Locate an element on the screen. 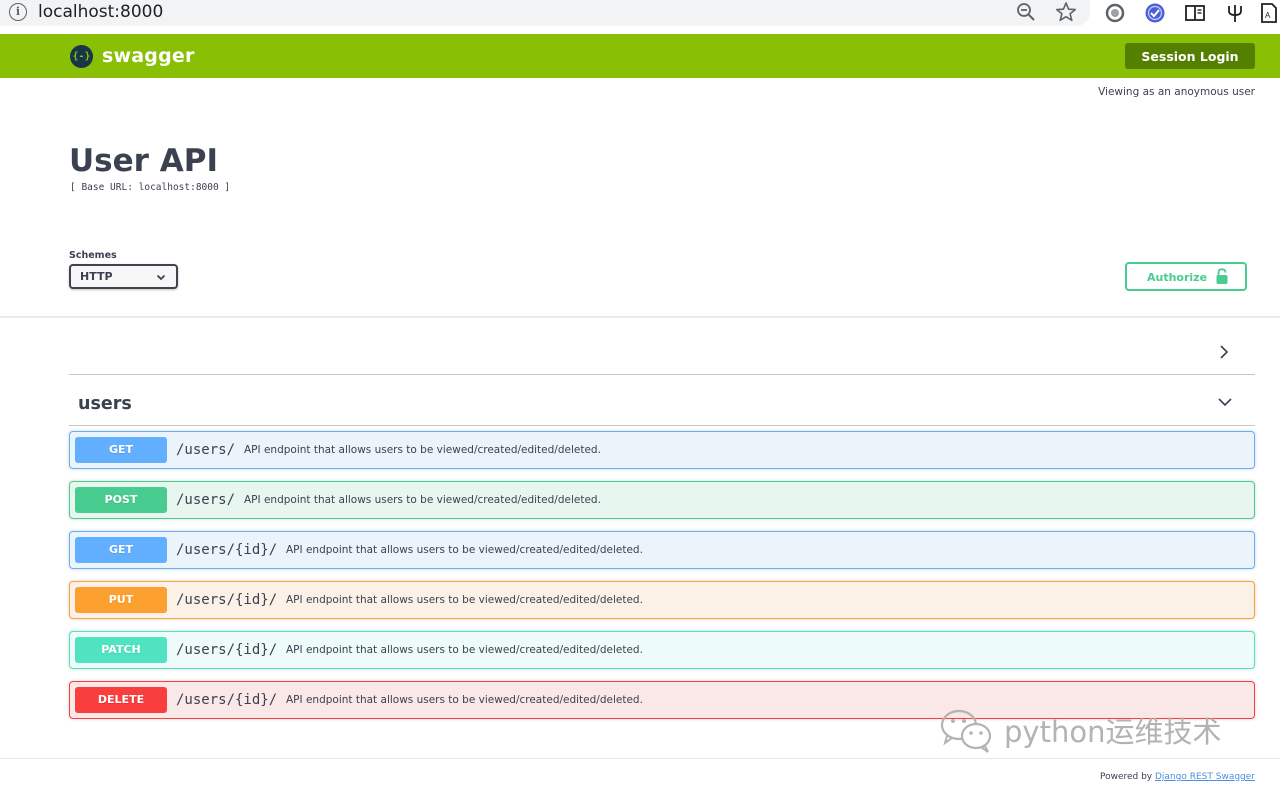 The width and height of the screenshot is (1280, 792). unlocked-icon is located at coordinates (1222, 276).